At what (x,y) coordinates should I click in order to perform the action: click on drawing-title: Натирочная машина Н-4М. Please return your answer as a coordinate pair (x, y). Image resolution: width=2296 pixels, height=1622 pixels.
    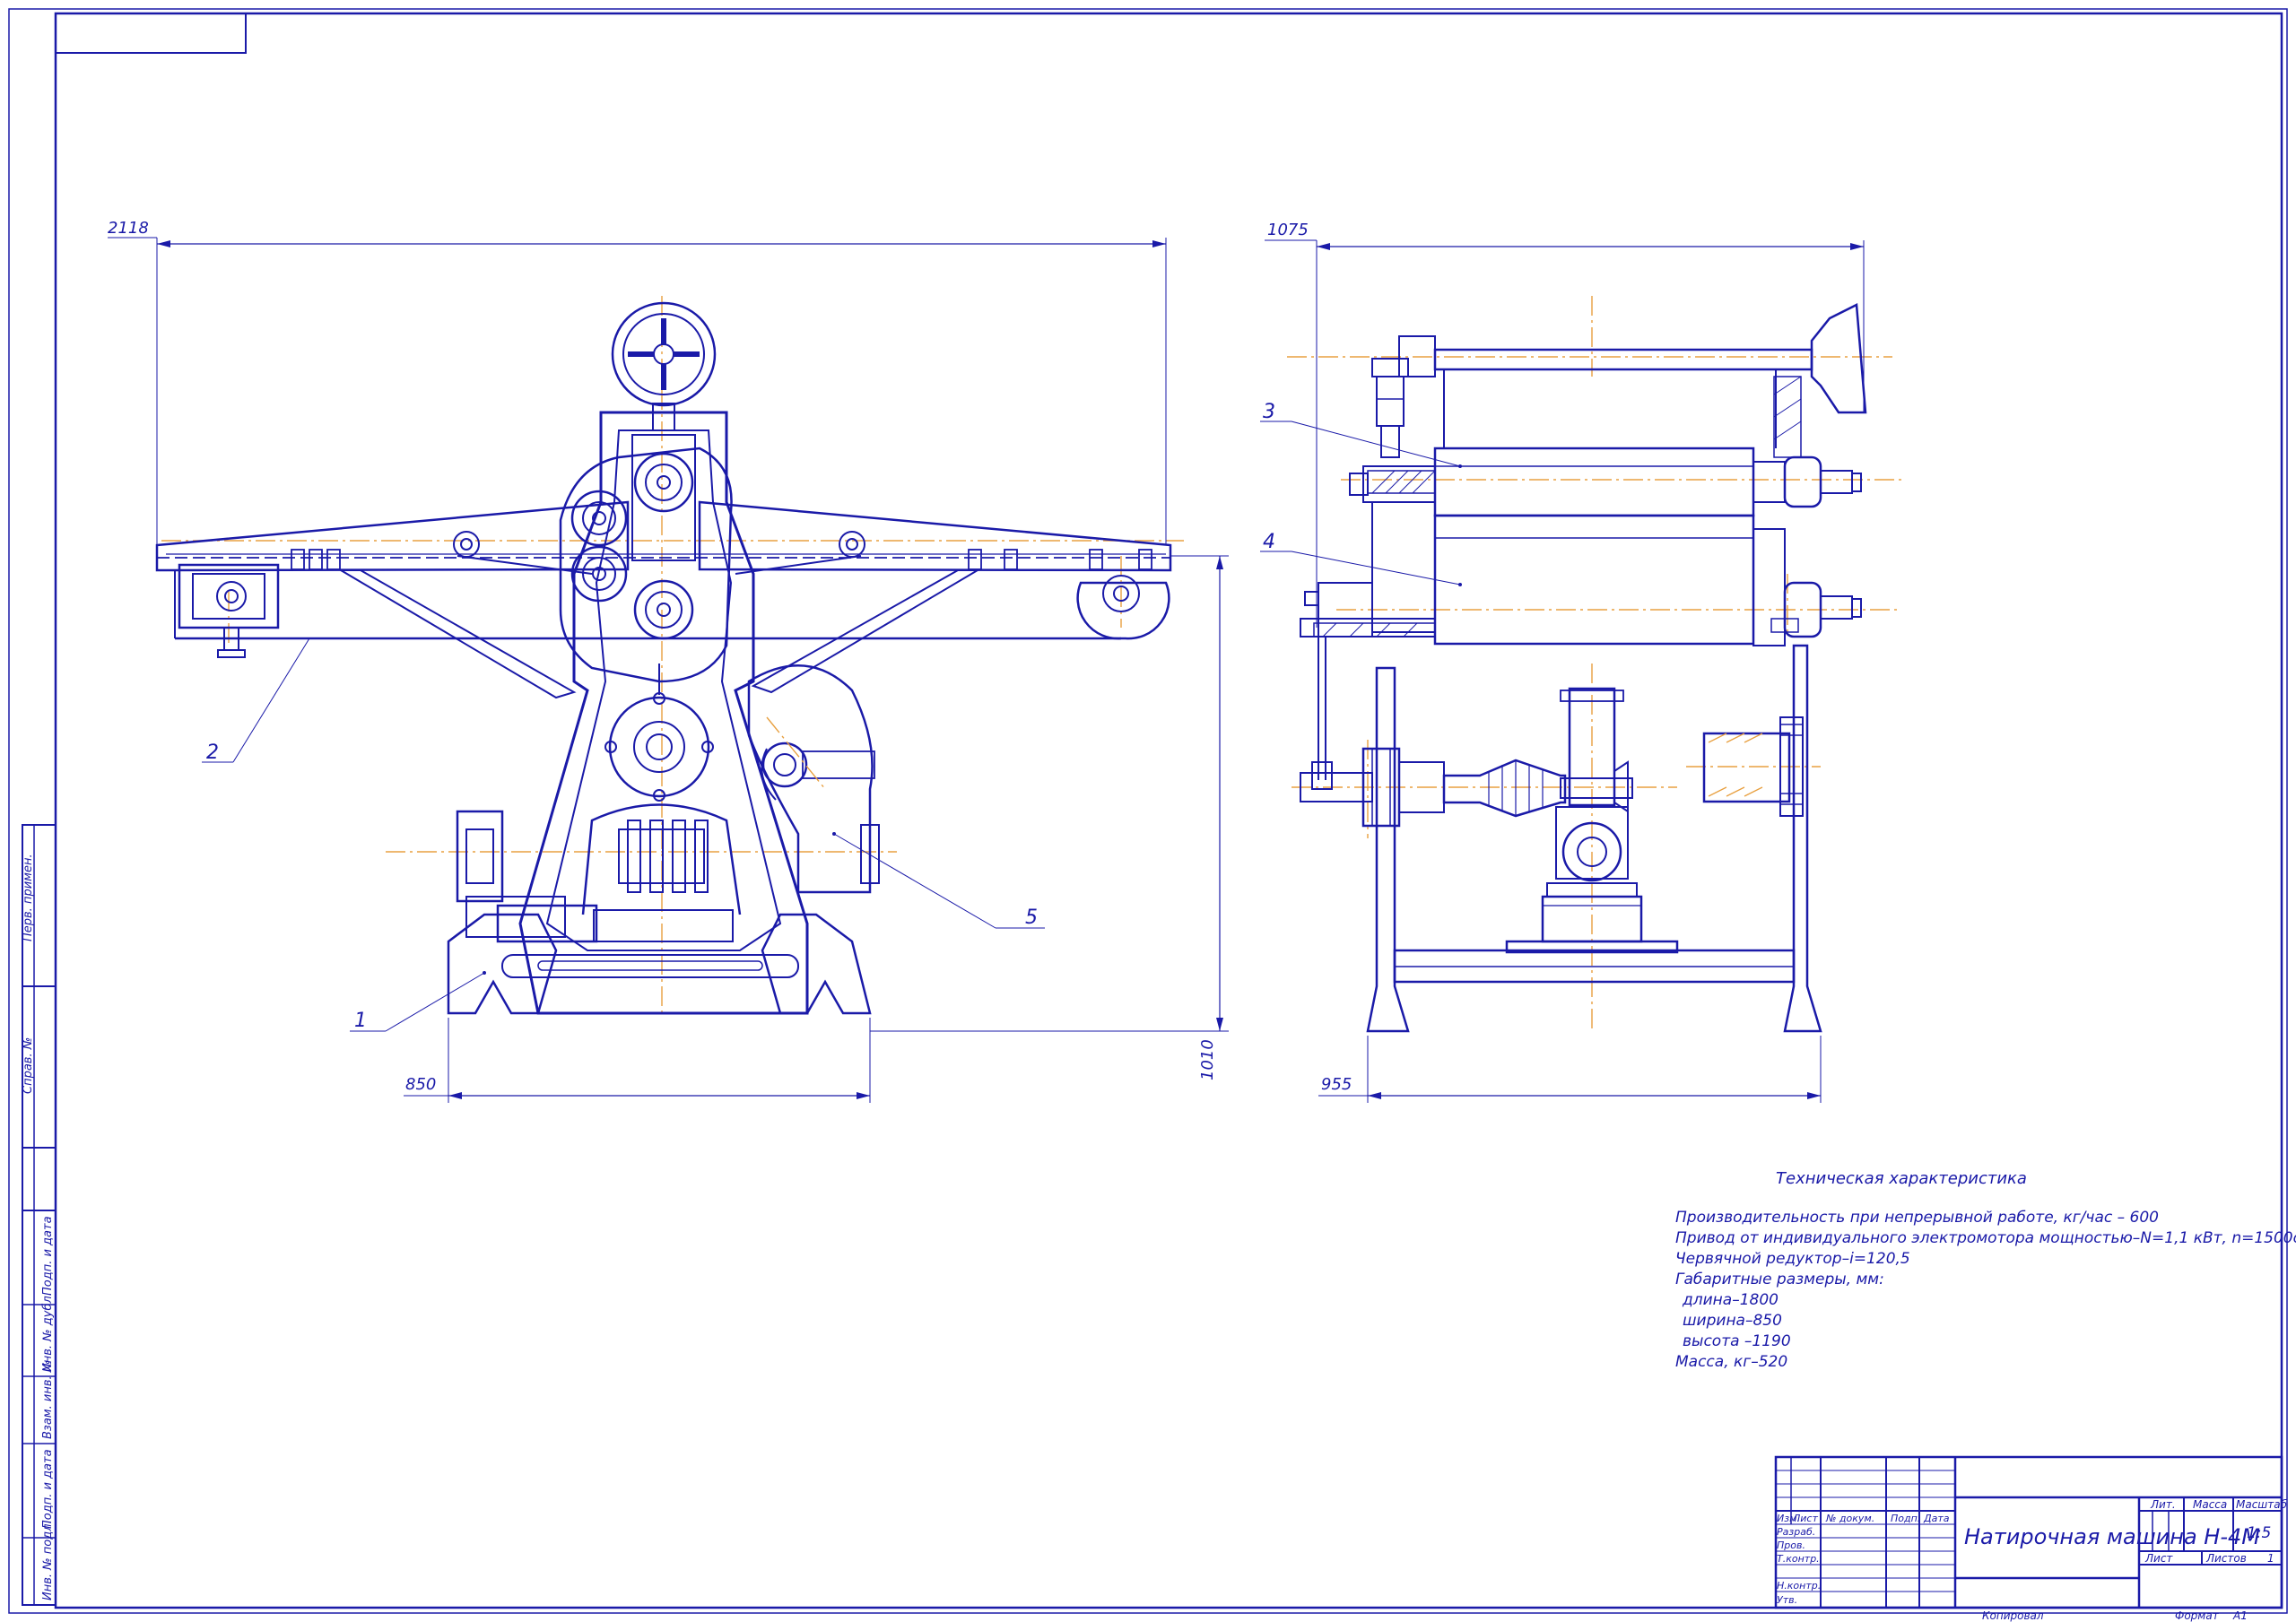
    Looking at the image, I should click on (2112, 1536).